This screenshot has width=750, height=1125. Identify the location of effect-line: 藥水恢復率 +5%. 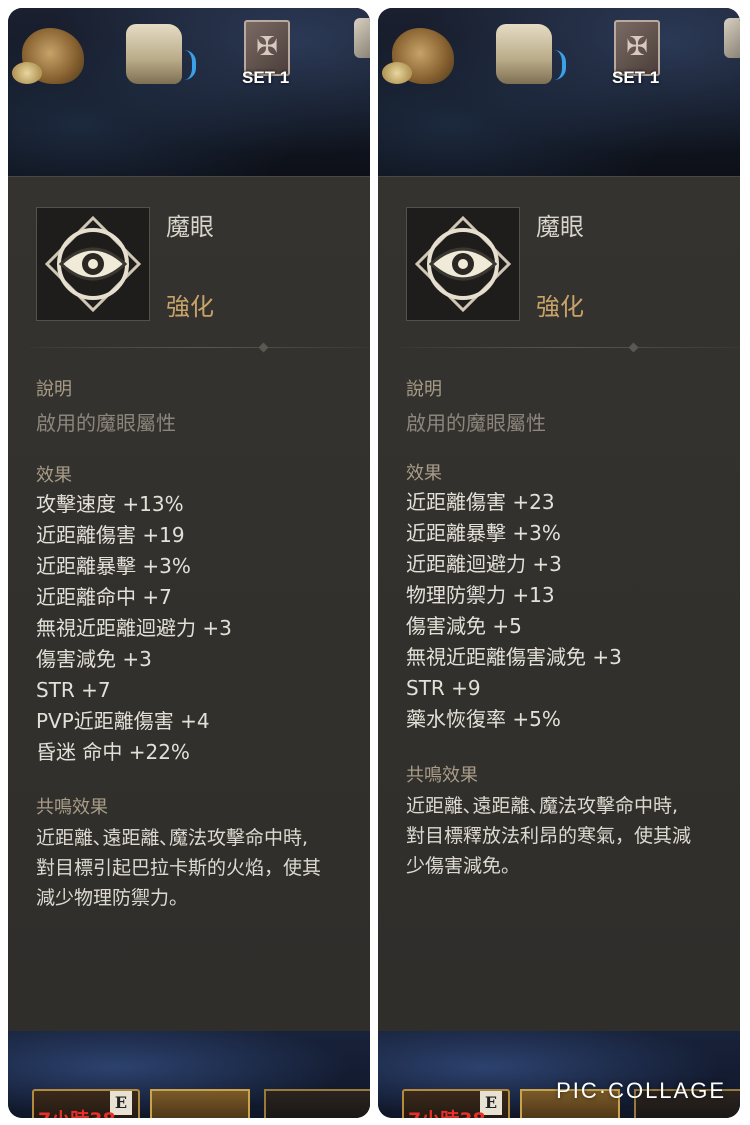
(483, 719).